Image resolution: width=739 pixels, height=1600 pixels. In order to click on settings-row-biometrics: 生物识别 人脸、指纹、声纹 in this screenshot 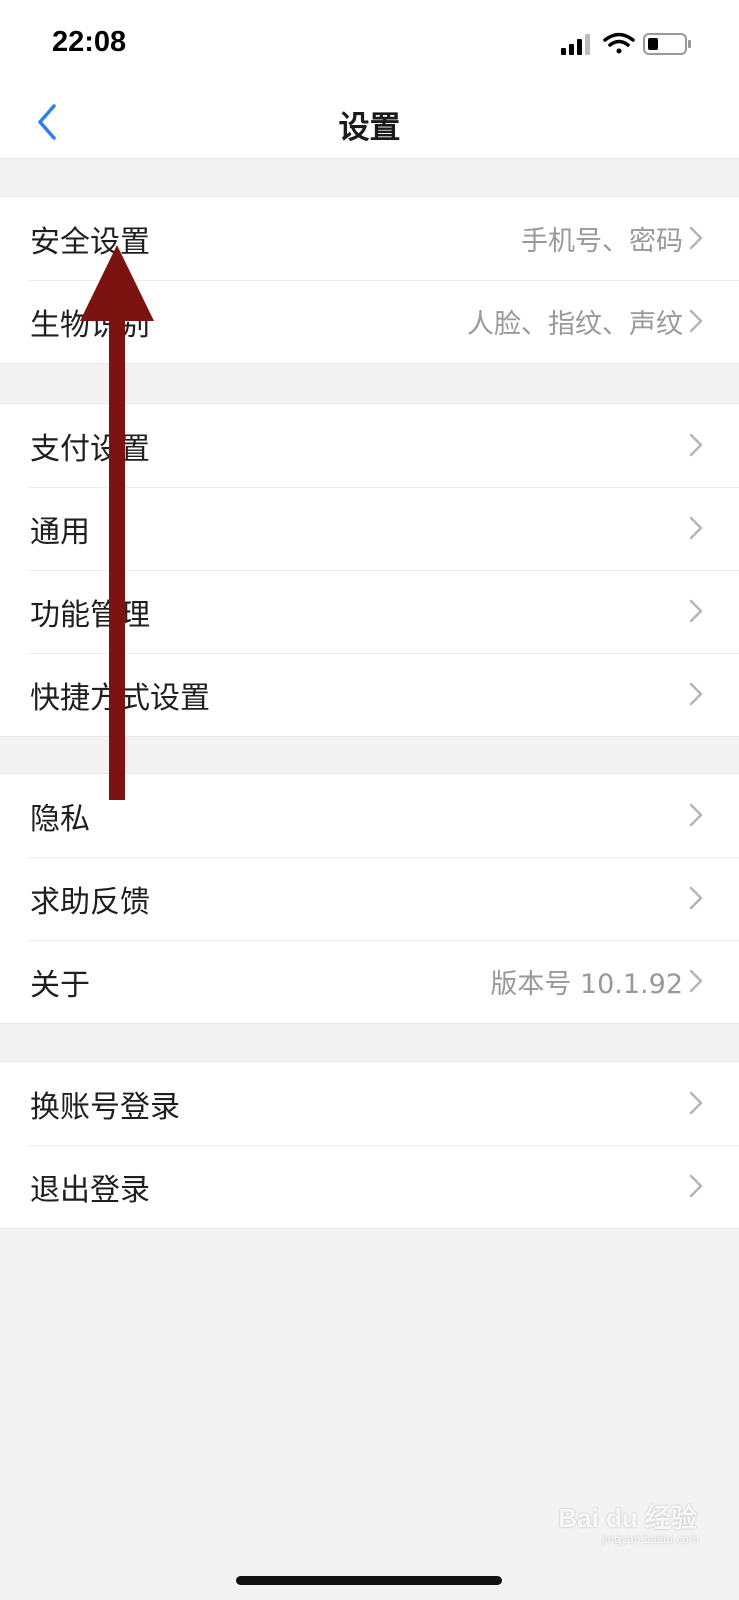, I will do `click(369, 321)`.